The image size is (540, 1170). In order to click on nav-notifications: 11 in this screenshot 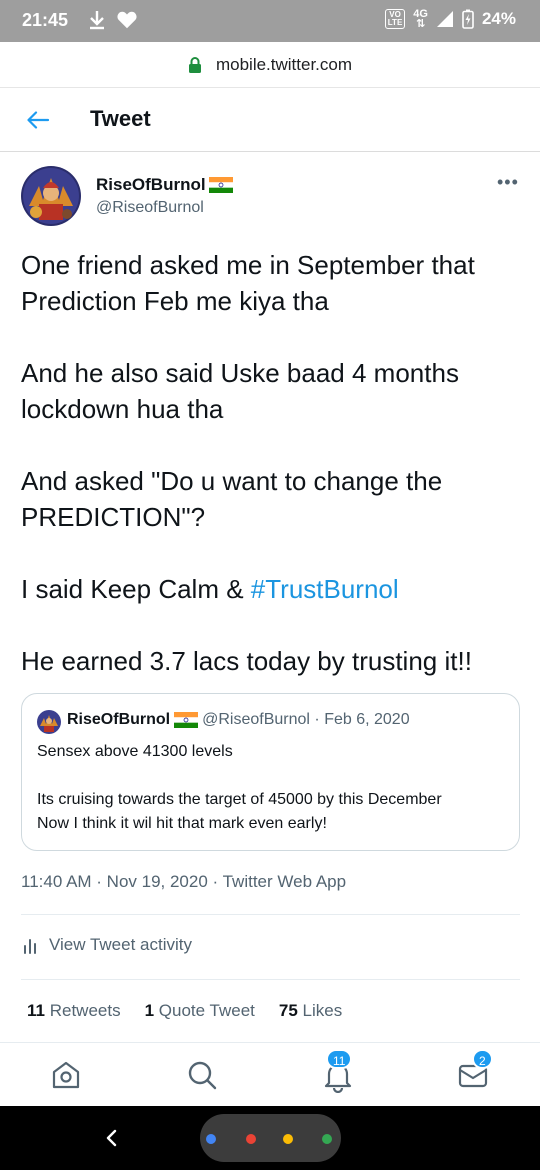, I will do `click(338, 1071)`.